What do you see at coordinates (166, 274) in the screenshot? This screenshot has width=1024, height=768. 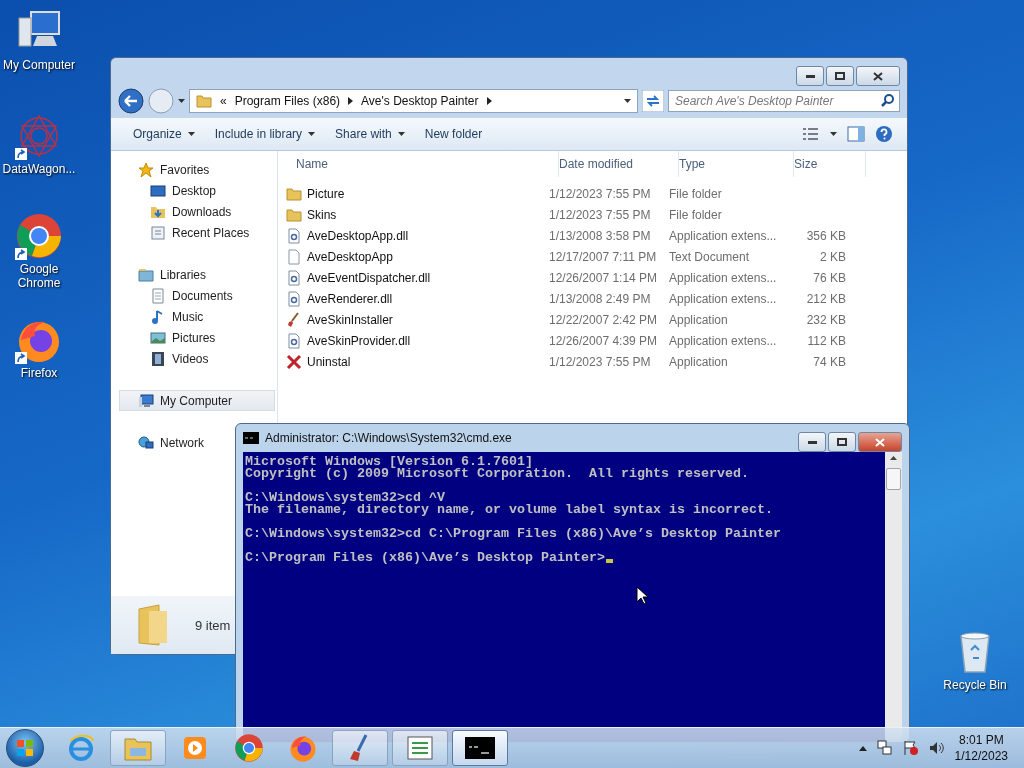 I see `nav-item: Libraries` at bounding box center [166, 274].